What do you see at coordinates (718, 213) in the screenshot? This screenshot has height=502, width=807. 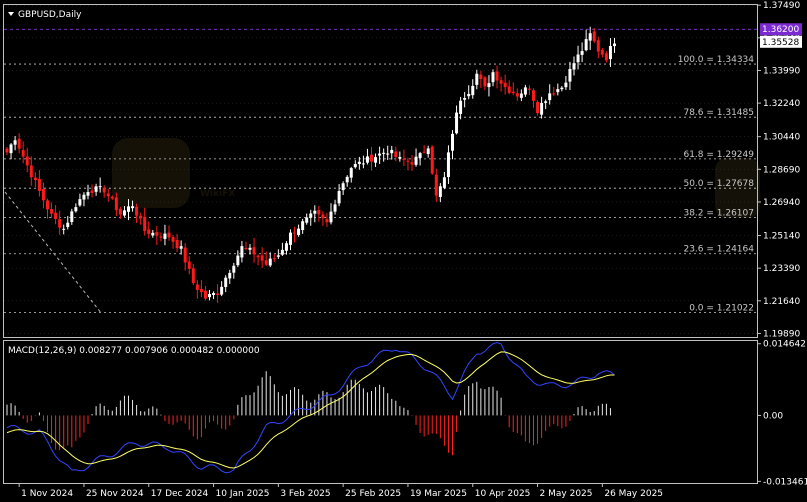 I see `fib-level-label: 38.2 = 1.26107` at bounding box center [718, 213].